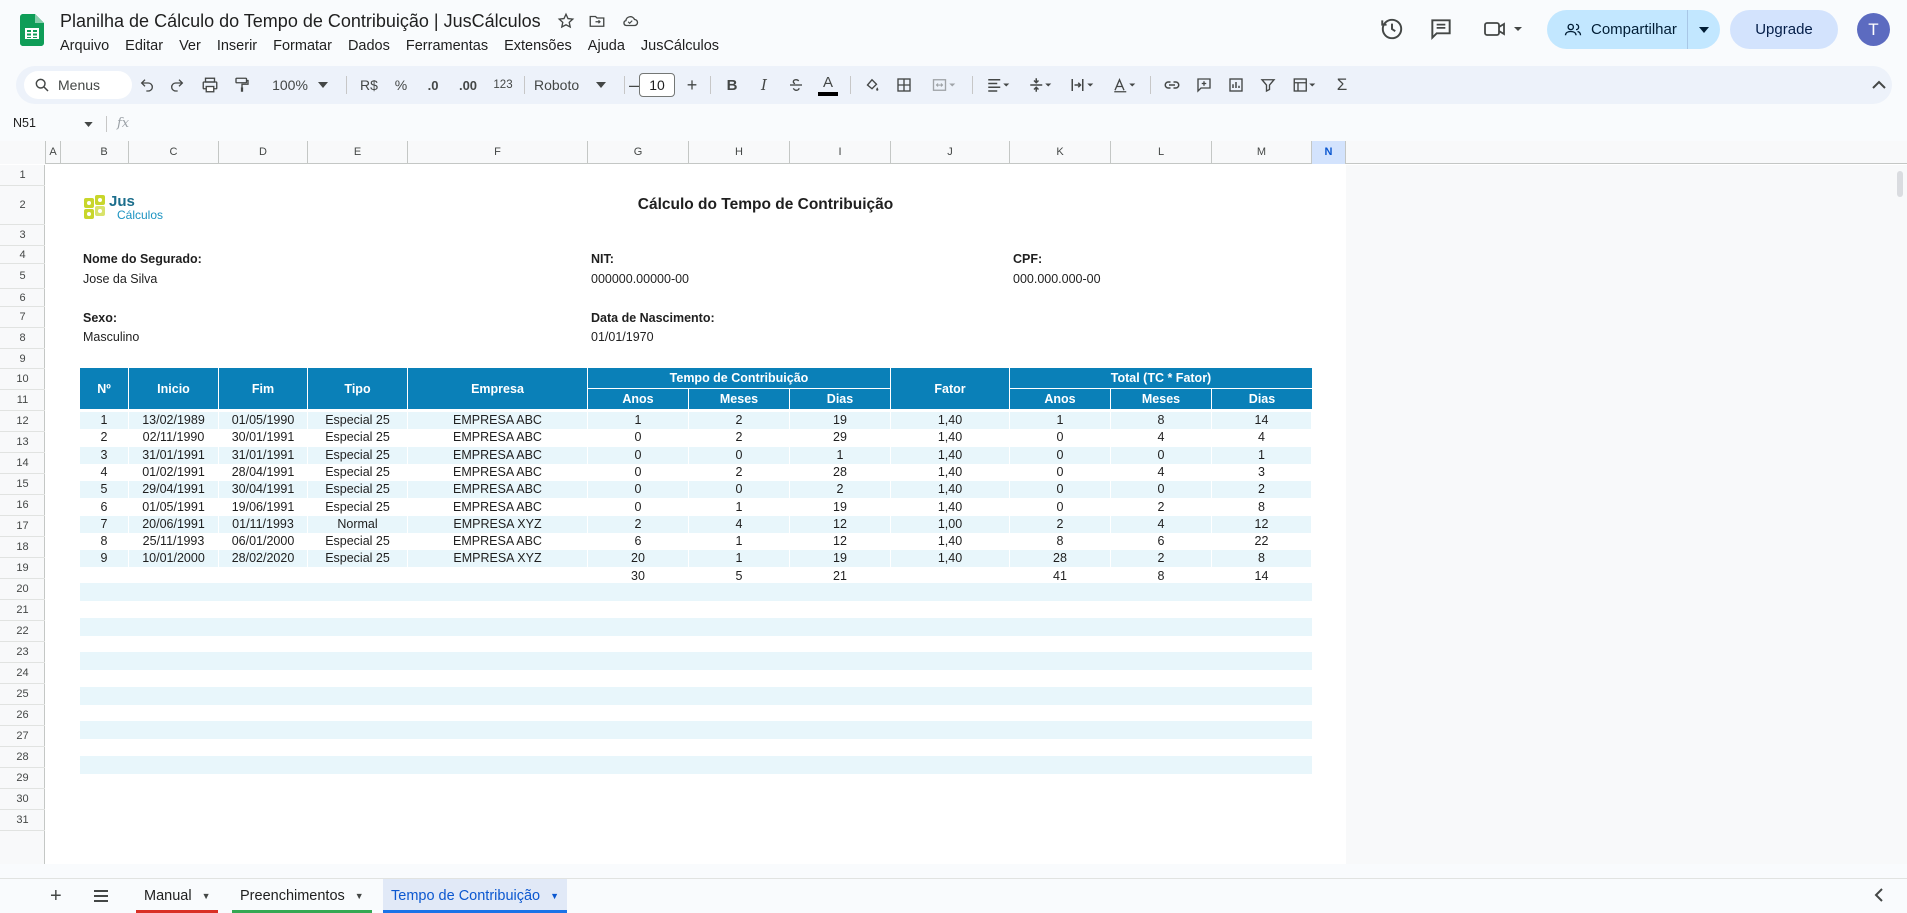 This screenshot has height=913, width=1907. What do you see at coordinates (300, 85) in the screenshot?
I see `zoom-select: 100%` at bounding box center [300, 85].